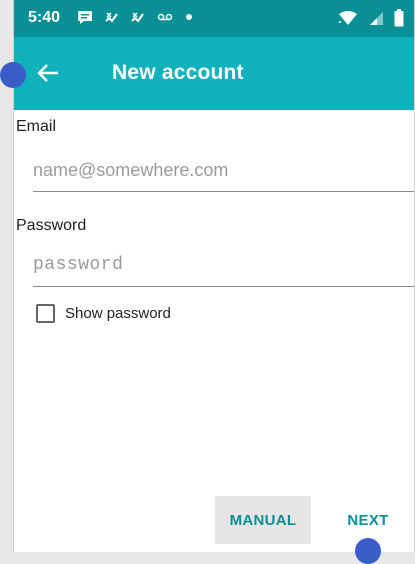 The height and width of the screenshot is (564, 415). What do you see at coordinates (263, 520) in the screenshot?
I see `manual-button: MANUAL` at bounding box center [263, 520].